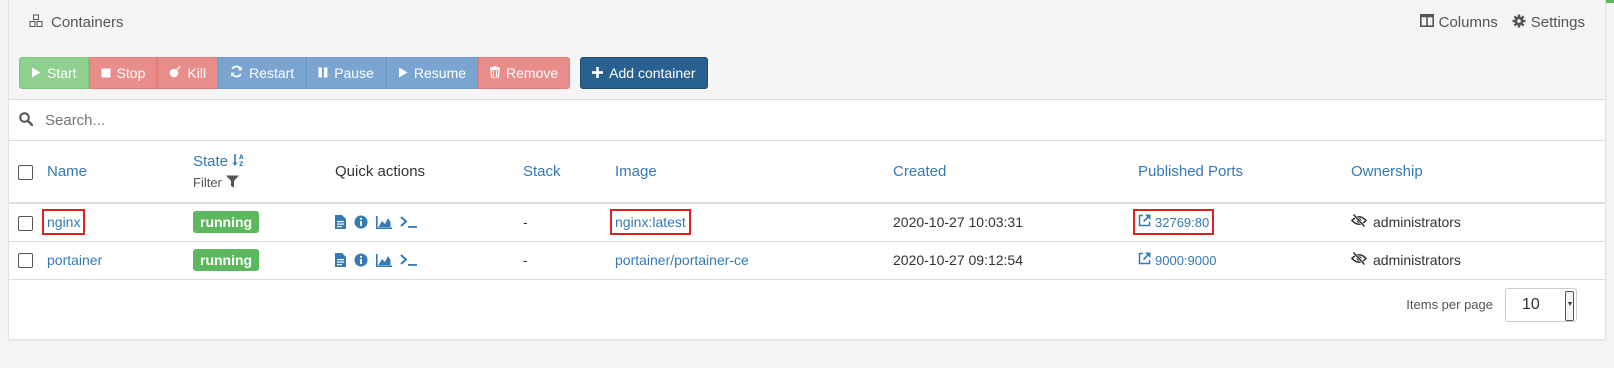  What do you see at coordinates (598, 73) in the screenshot?
I see `plus-icon` at bounding box center [598, 73].